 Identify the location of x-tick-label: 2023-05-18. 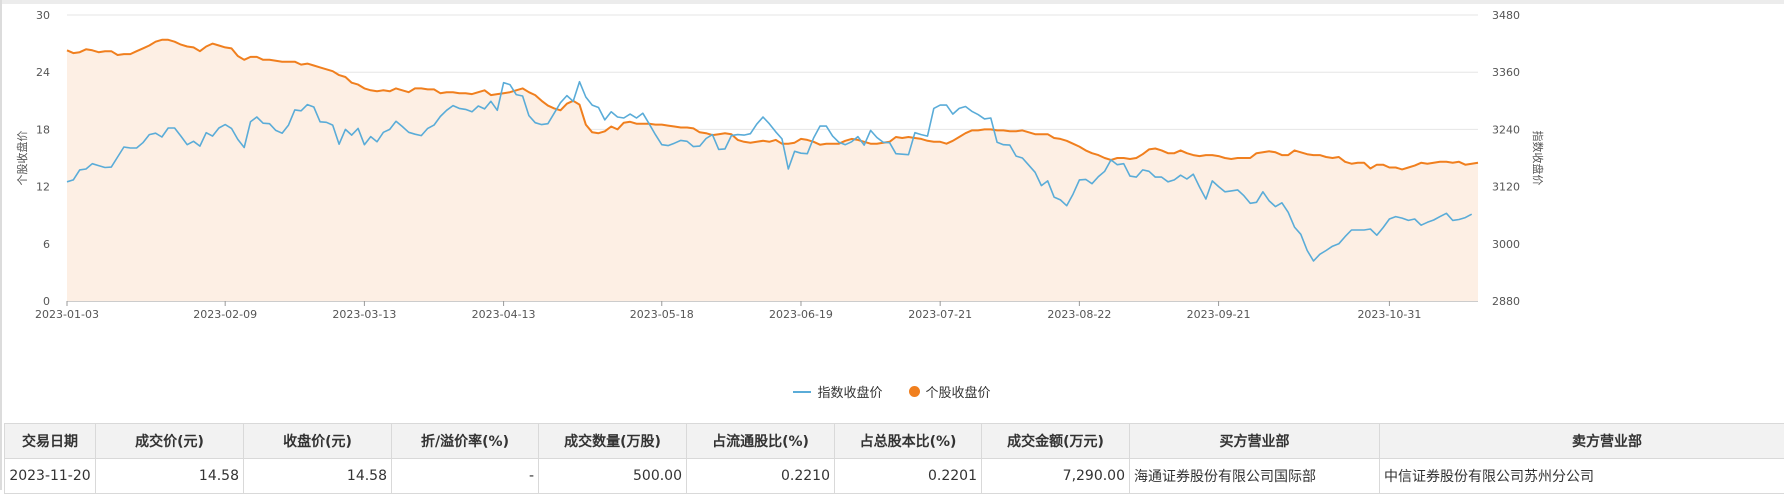
(662, 314).